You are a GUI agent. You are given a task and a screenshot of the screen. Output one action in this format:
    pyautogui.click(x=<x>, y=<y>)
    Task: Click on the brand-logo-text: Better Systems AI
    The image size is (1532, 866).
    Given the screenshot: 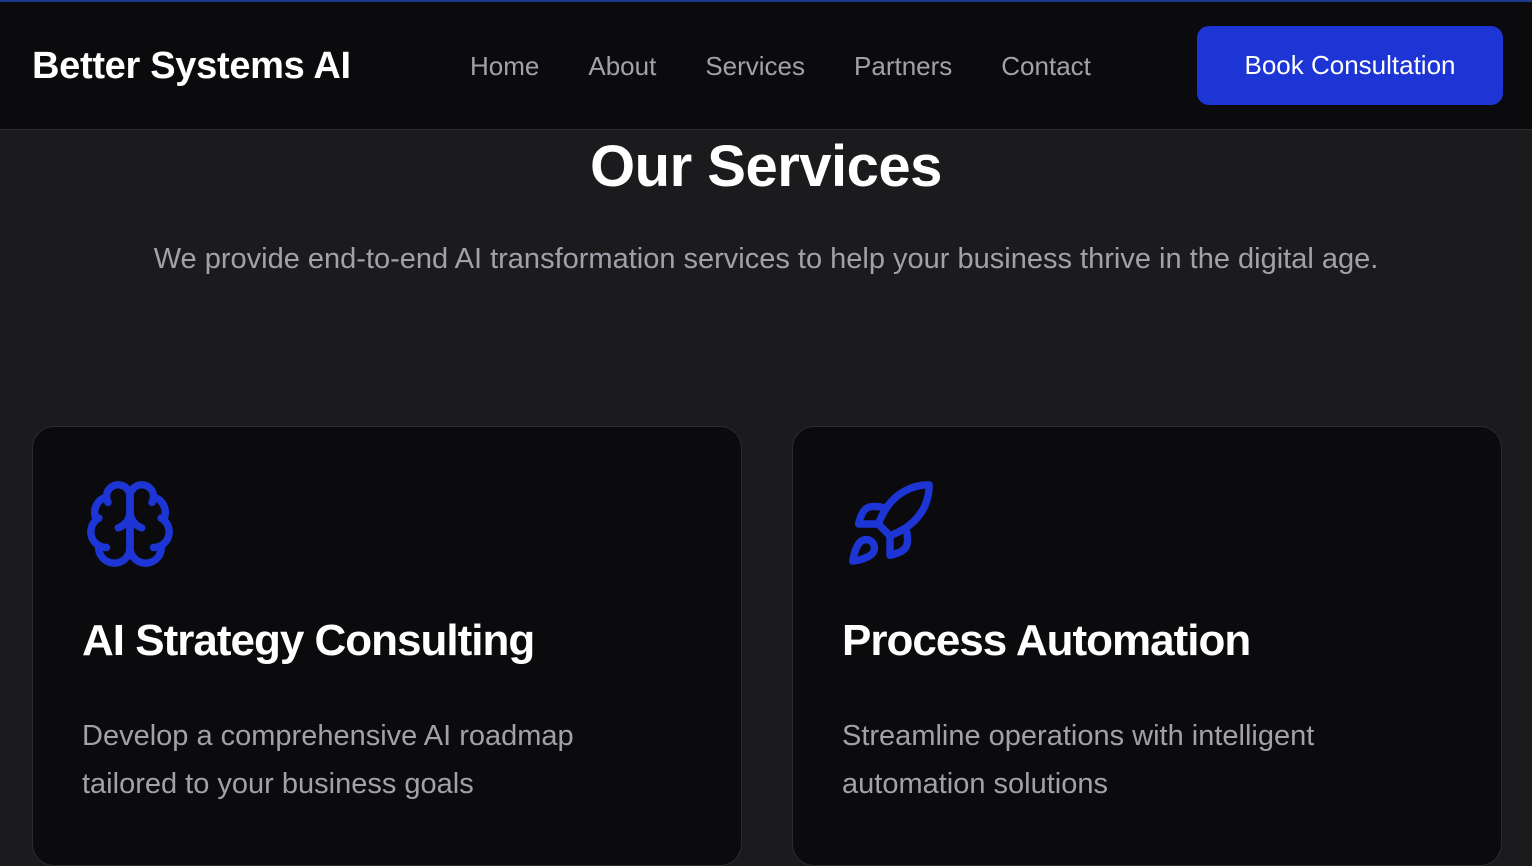 What is the action you would take?
    pyautogui.click(x=191, y=66)
    